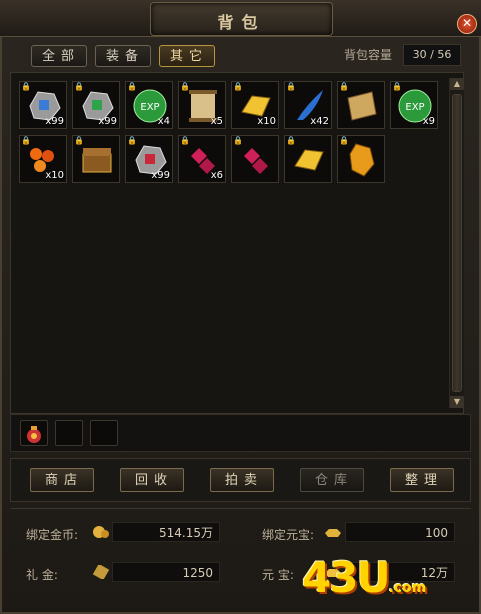 This screenshot has height=614, width=481. I want to click on bound-gold-value: 514.15万, so click(166, 532).